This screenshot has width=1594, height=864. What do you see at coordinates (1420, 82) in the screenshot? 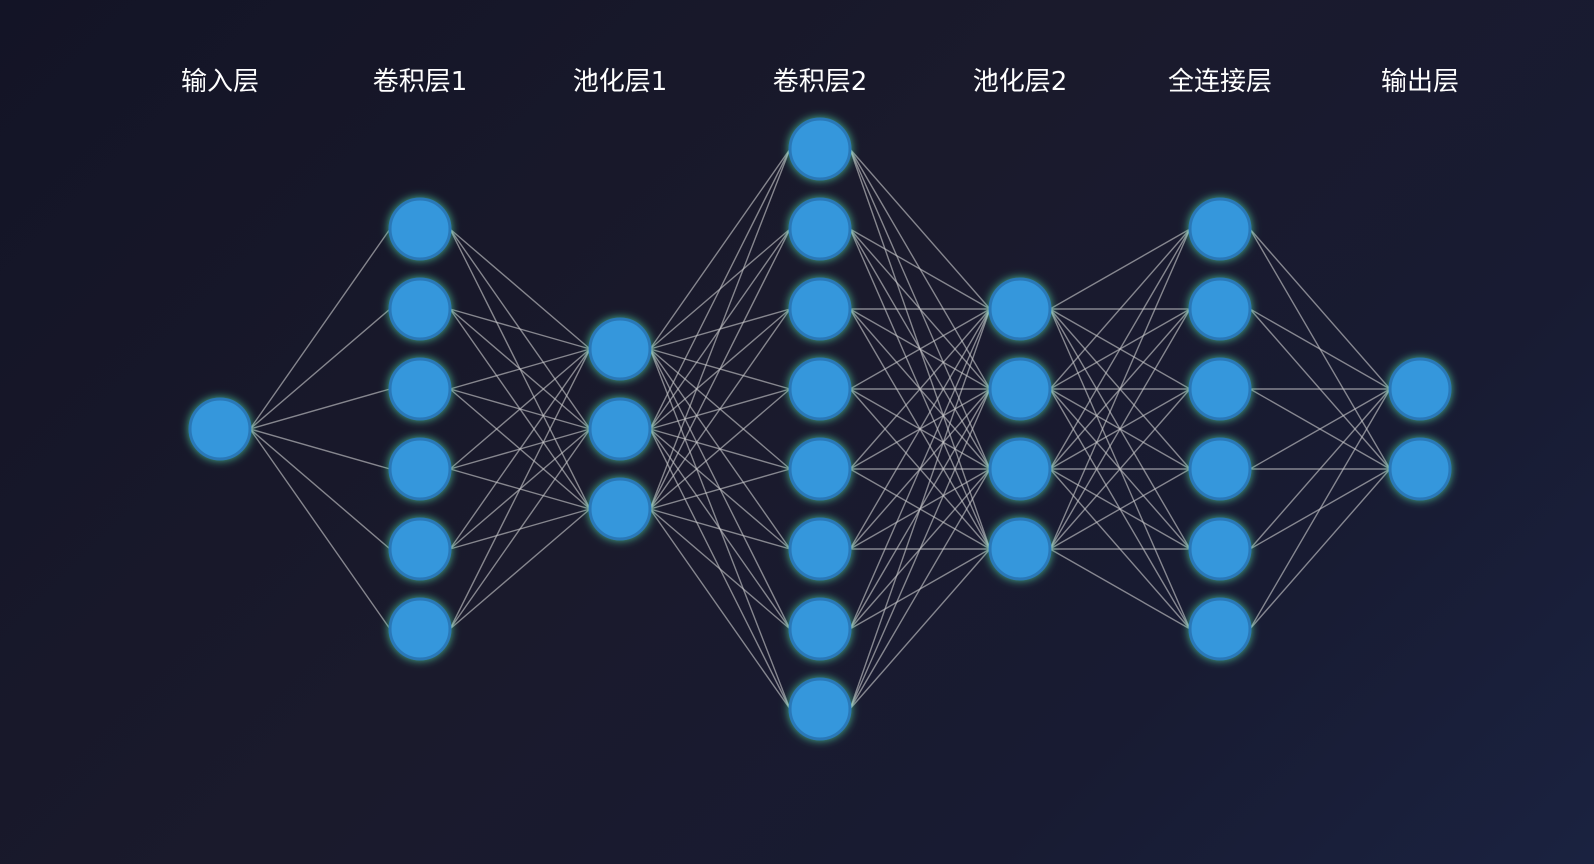
I see `layer-label-output: 输出层` at bounding box center [1420, 82].